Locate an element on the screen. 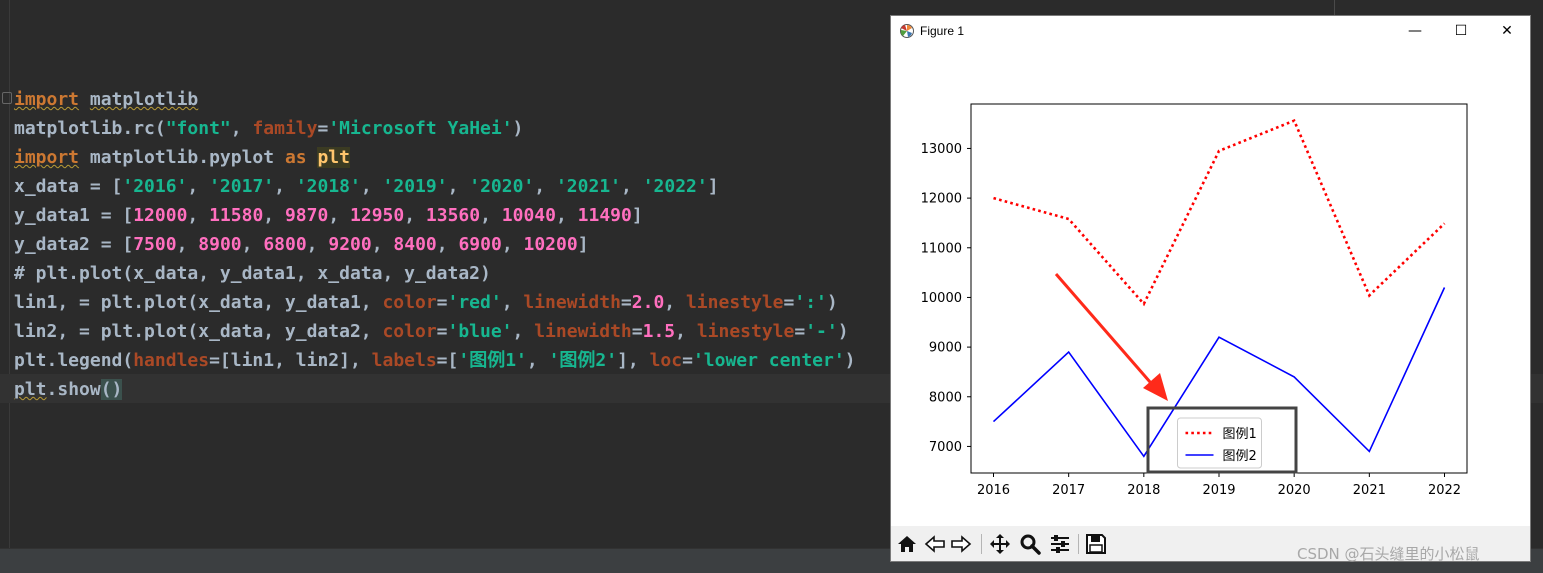  code-token: 9870 is located at coordinates (306, 215).